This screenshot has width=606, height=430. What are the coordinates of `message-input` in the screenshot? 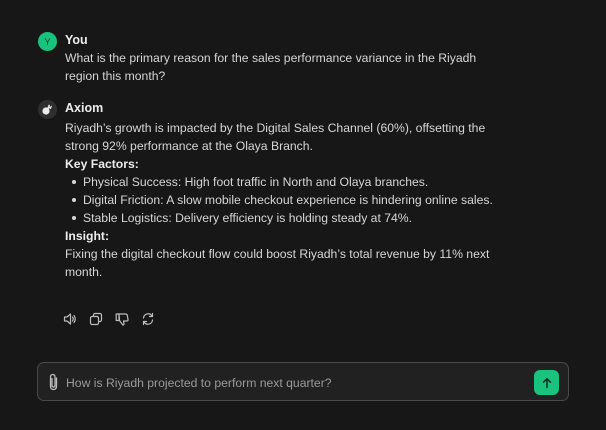 It's located at (296, 383).